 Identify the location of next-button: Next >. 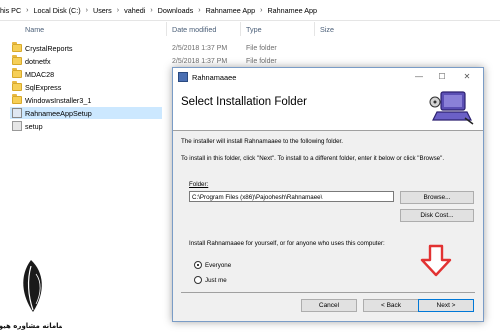
(446, 305).